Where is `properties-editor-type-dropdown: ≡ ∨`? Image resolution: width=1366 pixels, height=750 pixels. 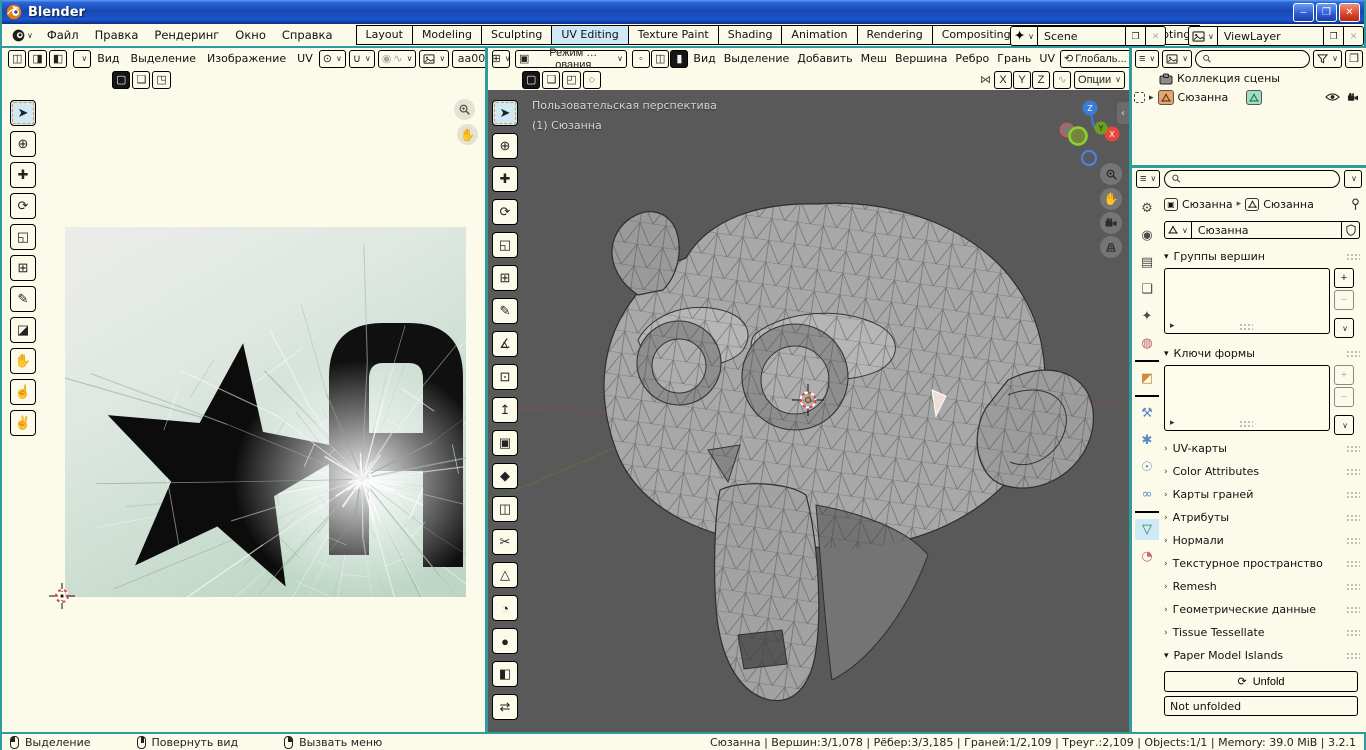 properties-editor-type-dropdown: ≡ ∨ is located at coordinates (1148, 178).